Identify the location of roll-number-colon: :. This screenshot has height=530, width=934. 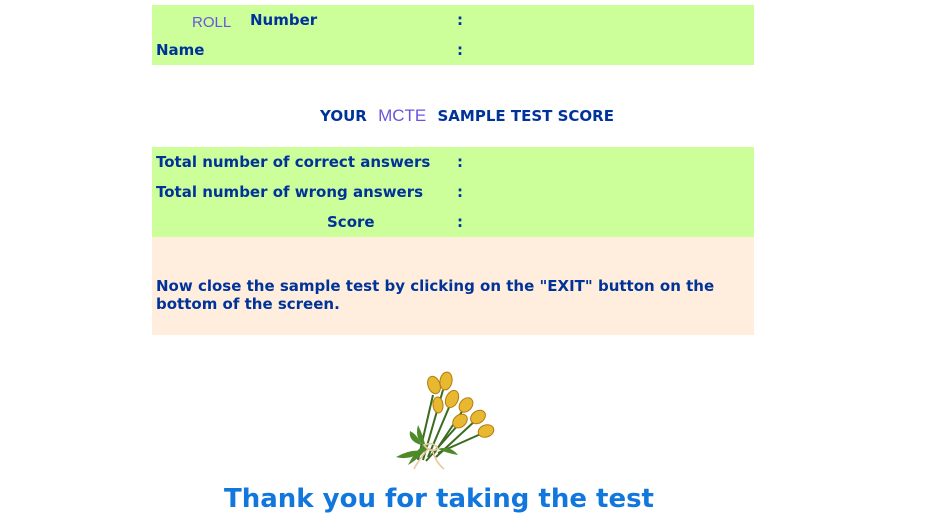
(460, 20).